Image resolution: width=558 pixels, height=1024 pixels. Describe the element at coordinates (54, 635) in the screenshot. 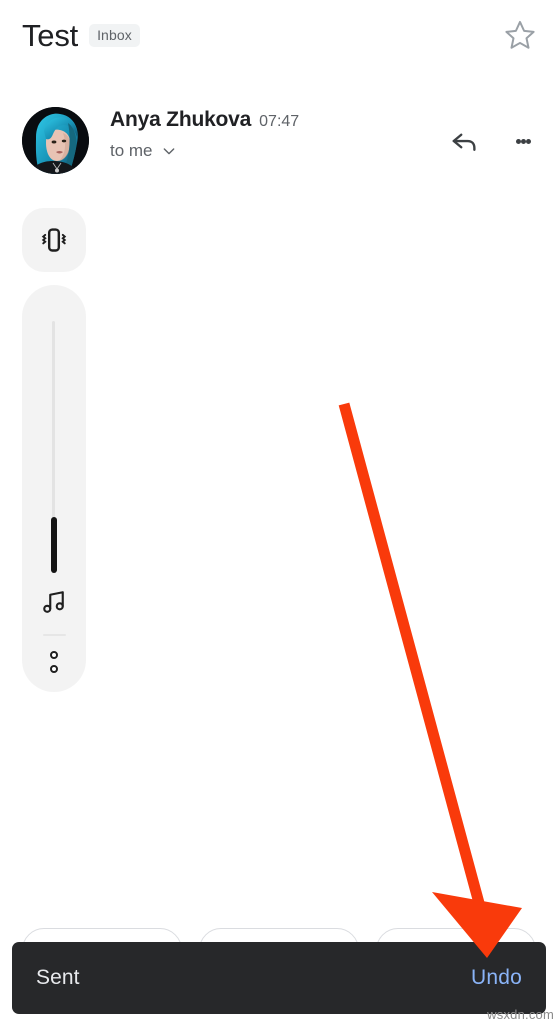

I see `panel-divider` at that location.